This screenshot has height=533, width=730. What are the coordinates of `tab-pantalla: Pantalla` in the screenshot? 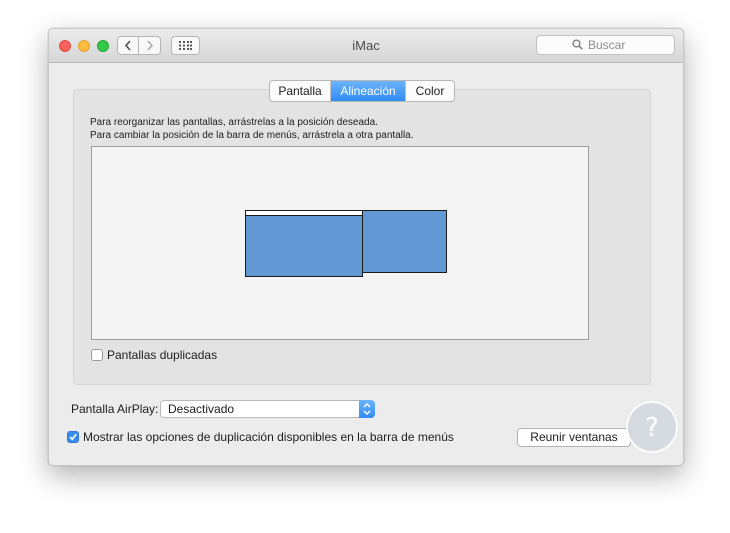 It's located at (300, 91).